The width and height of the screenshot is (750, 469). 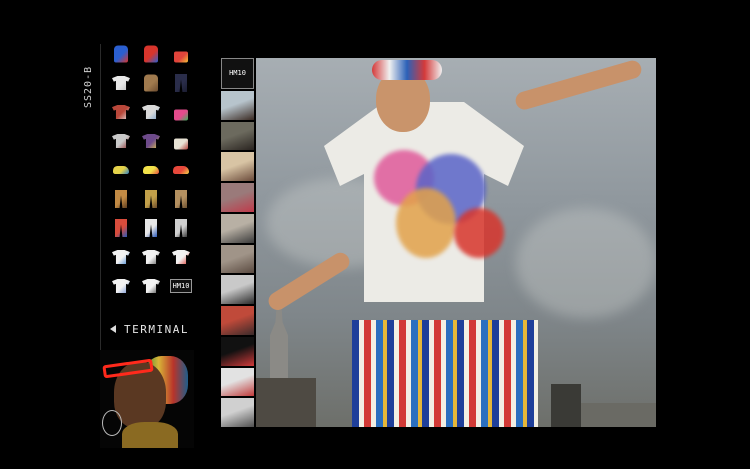 What do you see at coordinates (112, 423) in the screenshot?
I see `earring-icon` at bounding box center [112, 423].